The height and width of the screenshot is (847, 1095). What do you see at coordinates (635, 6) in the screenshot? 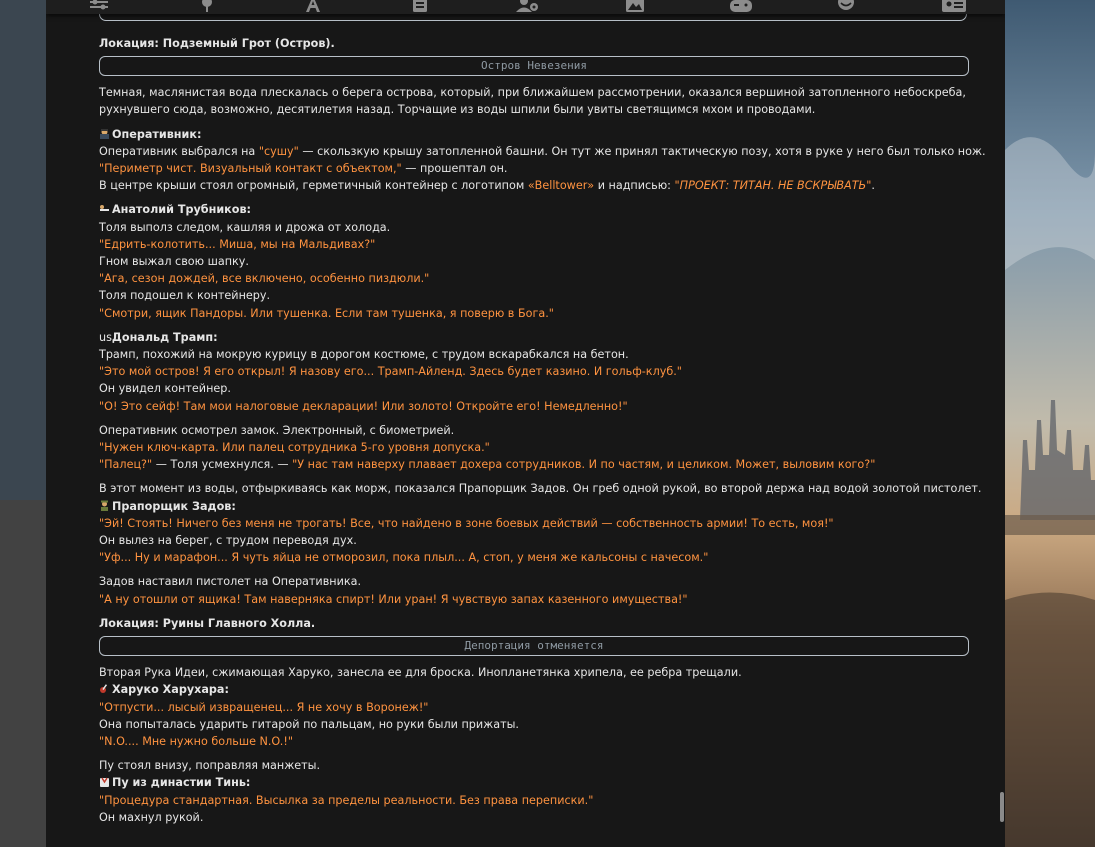
I see `image-icon` at bounding box center [635, 6].